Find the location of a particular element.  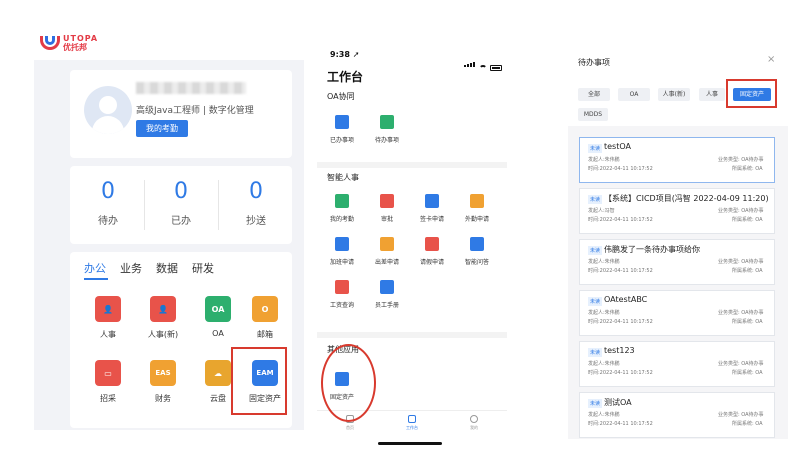

count-todo: 0 待办 is located at coordinates (108, 202).